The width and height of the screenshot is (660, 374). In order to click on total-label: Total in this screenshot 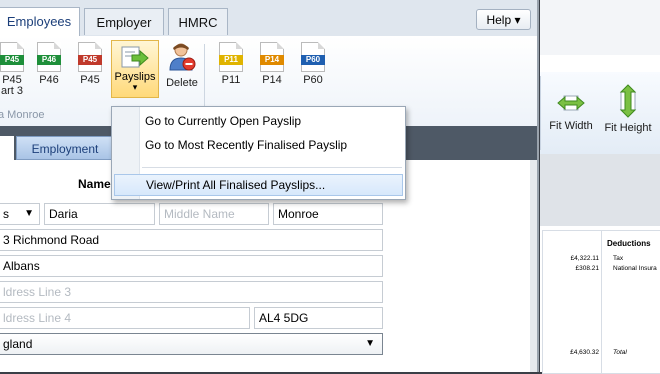, I will do `click(620, 352)`.